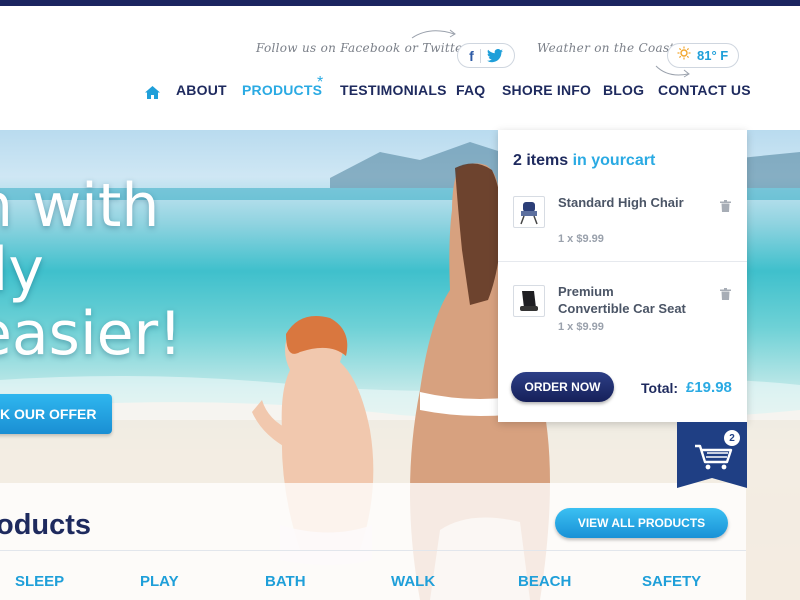 This screenshot has height=600, width=800. I want to click on facebook-icon: f, so click(471, 56).